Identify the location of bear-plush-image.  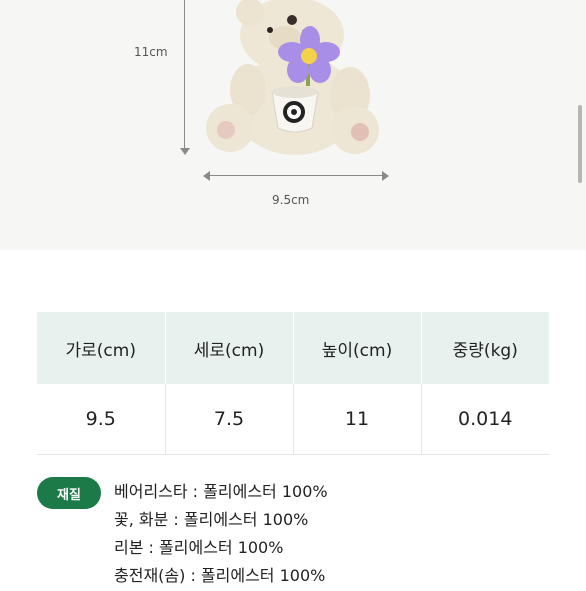
(292, 77).